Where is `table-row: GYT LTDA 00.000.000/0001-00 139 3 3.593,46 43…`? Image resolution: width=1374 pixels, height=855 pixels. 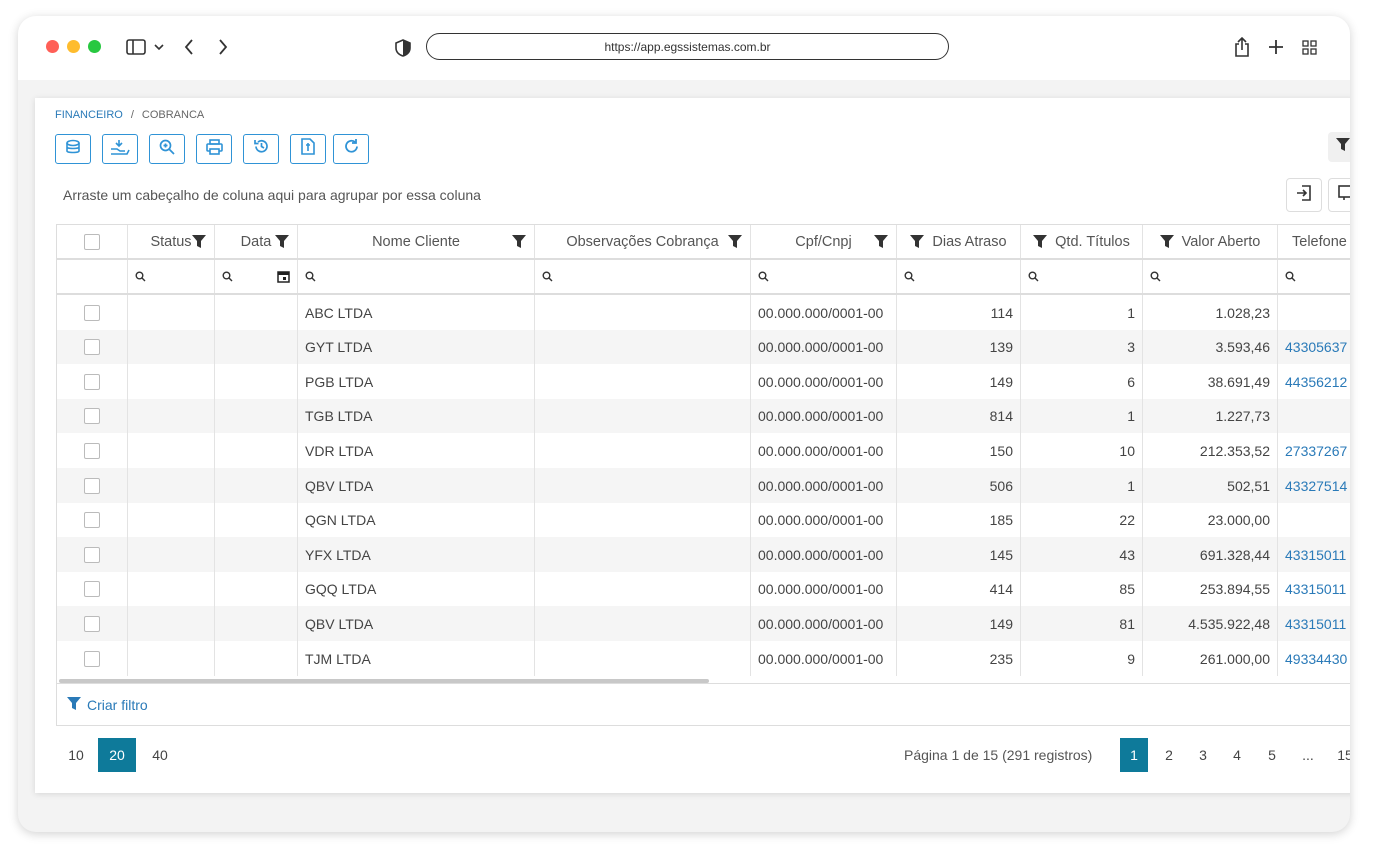 table-row: GYT LTDA 00.000.000/0001-00 139 3 3.593,46 43… is located at coordinates (703, 347).